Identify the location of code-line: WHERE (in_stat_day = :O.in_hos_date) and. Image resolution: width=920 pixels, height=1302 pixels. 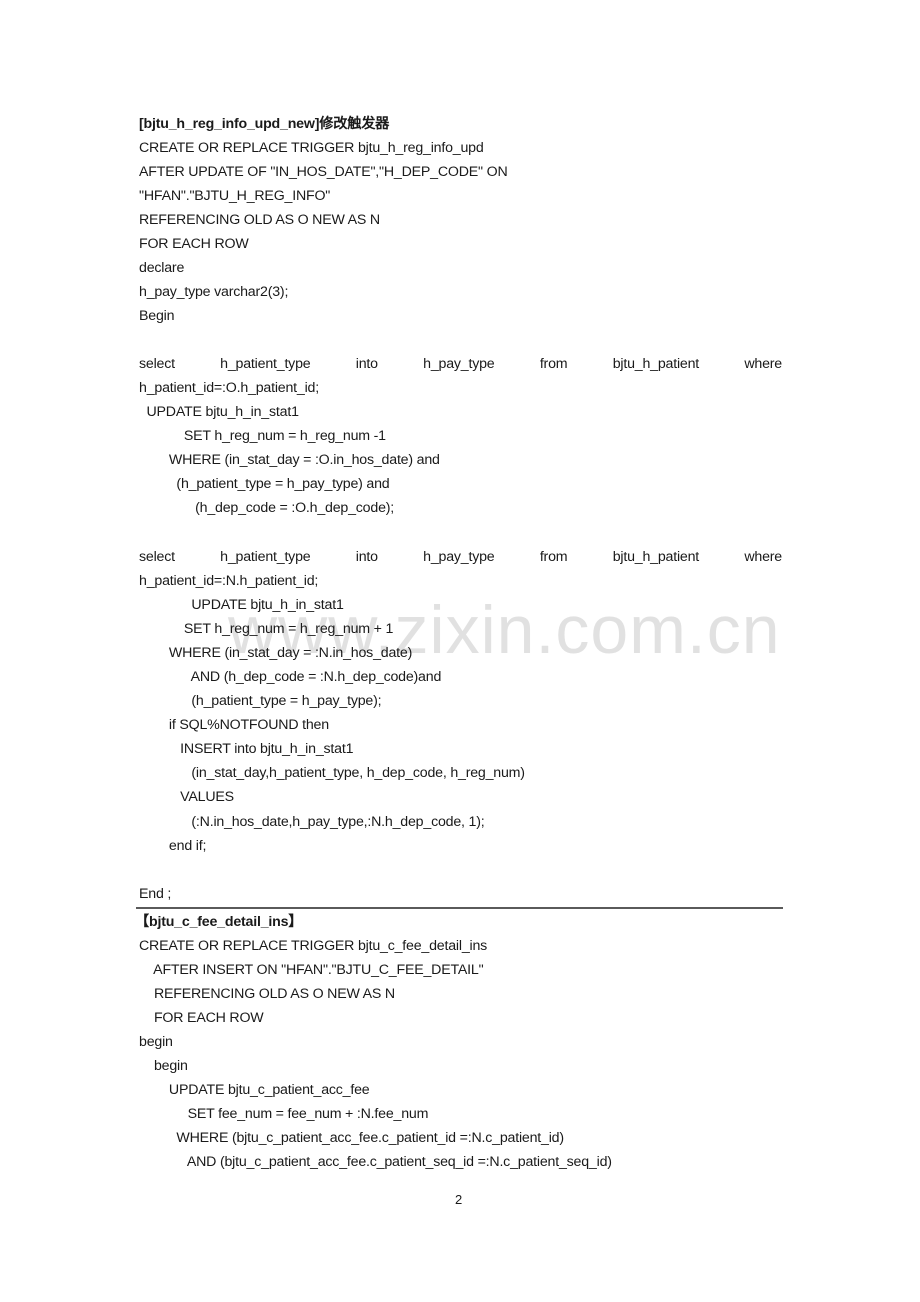
(289, 460).